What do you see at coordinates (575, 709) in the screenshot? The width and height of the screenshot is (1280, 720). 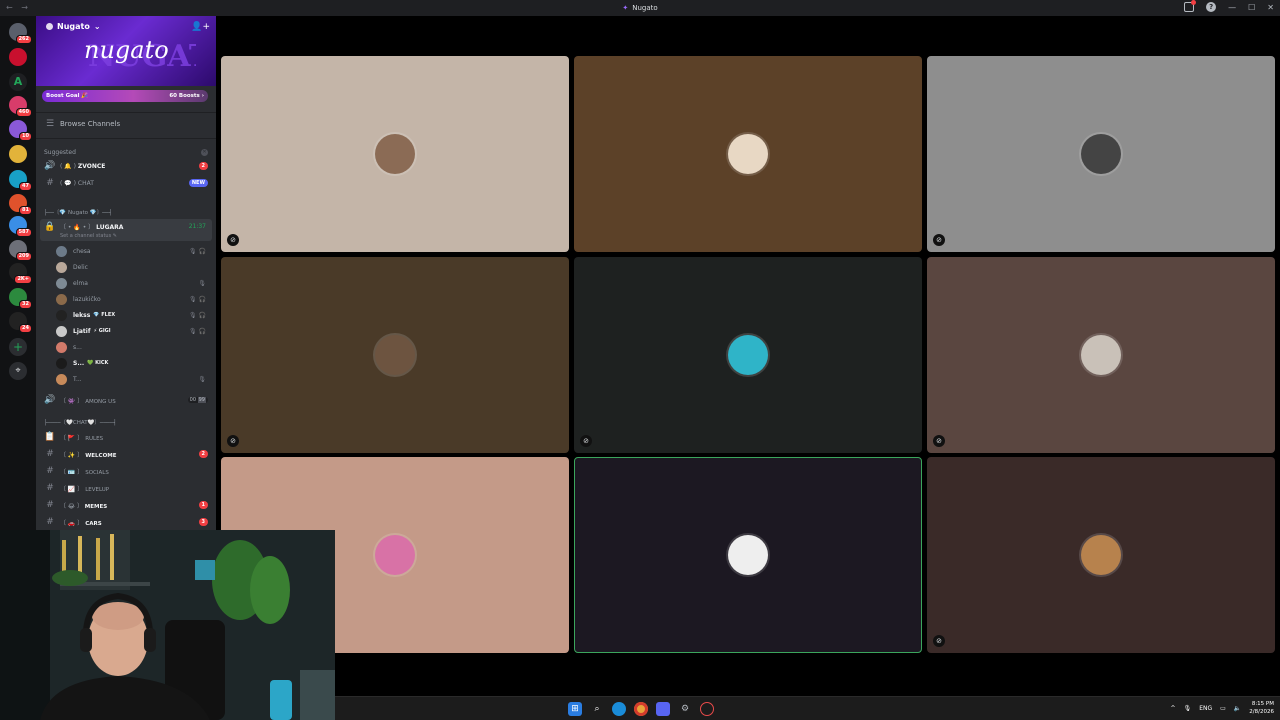 I see `start-icon: ⊞` at bounding box center [575, 709].